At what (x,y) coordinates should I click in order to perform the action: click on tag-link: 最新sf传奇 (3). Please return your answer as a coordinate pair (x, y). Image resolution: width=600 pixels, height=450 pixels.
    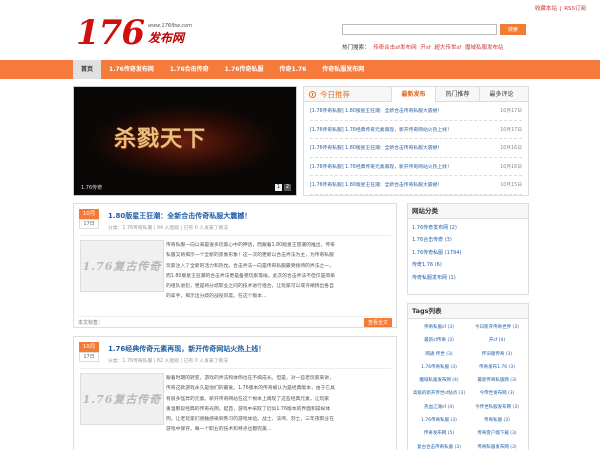
    Looking at the image, I should click on (439, 340).